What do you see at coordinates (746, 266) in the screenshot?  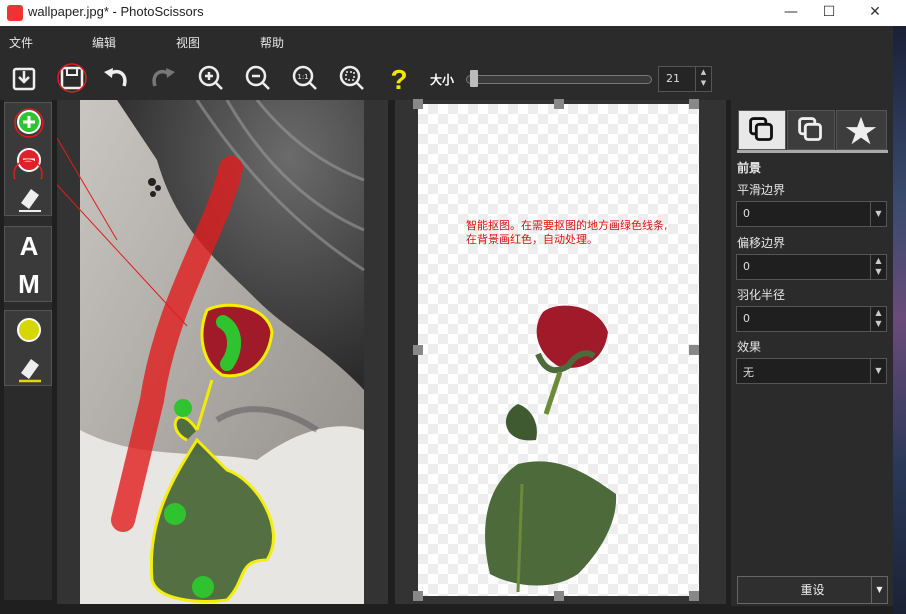 I see `offset-value: 0` at bounding box center [746, 266].